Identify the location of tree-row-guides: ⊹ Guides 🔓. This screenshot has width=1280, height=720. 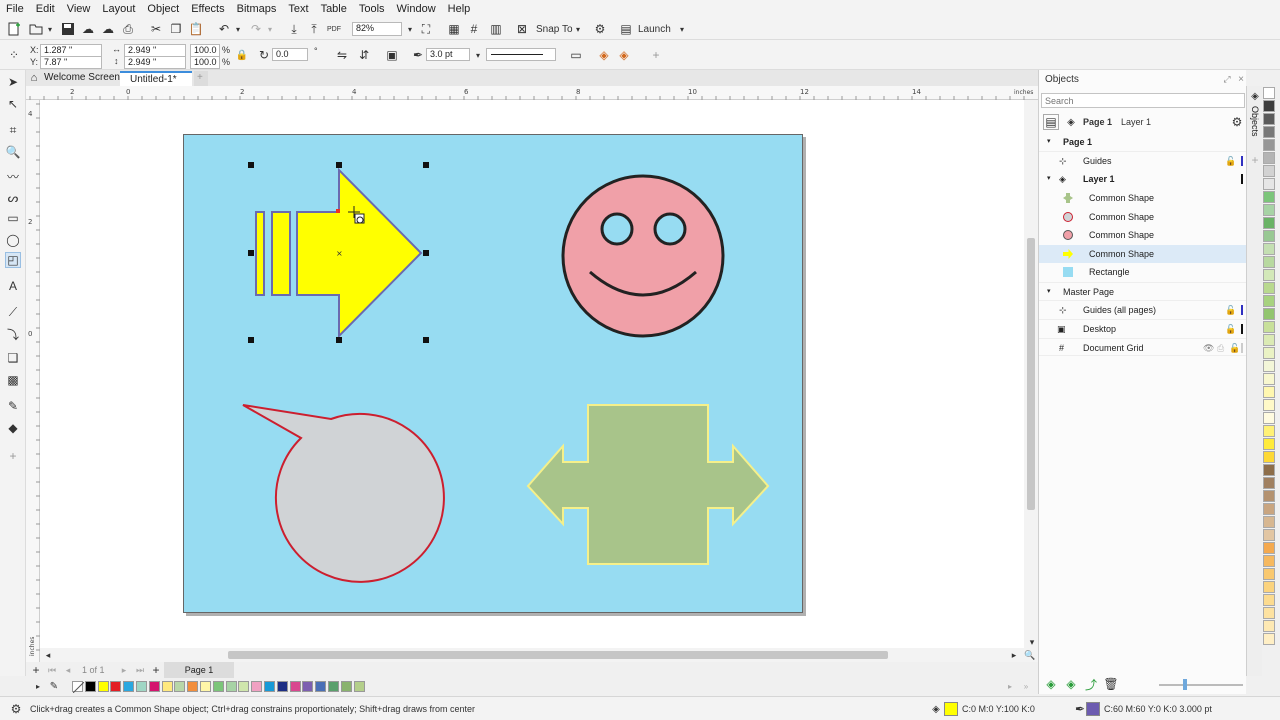
(1143, 160).